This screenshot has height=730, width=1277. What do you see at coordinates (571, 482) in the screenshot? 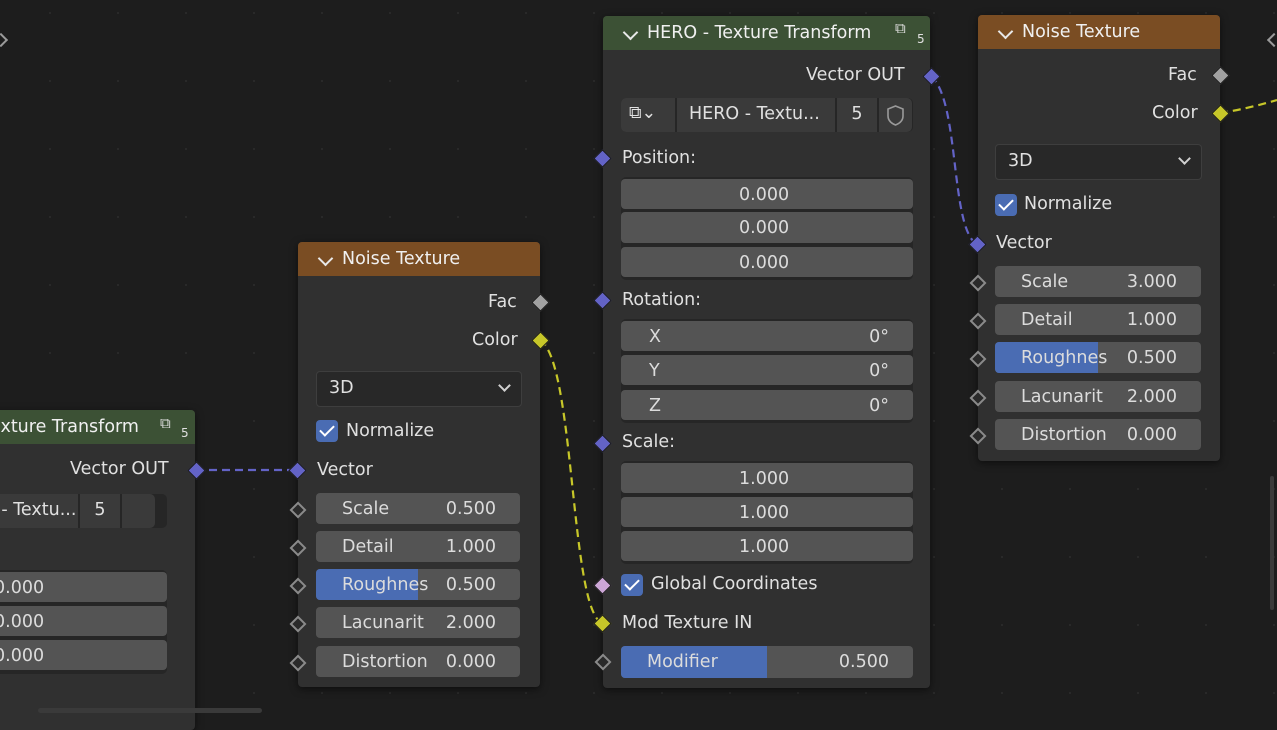
I see `link-color-noise1-to-hero` at bounding box center [571, 482].